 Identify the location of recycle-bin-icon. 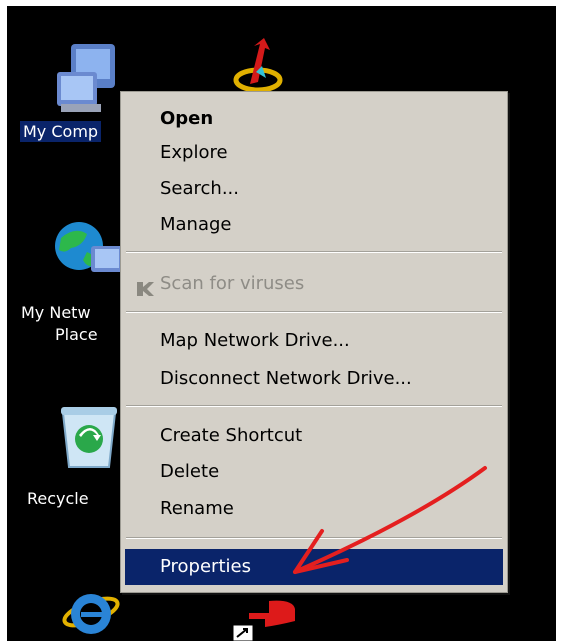
(89, 436).